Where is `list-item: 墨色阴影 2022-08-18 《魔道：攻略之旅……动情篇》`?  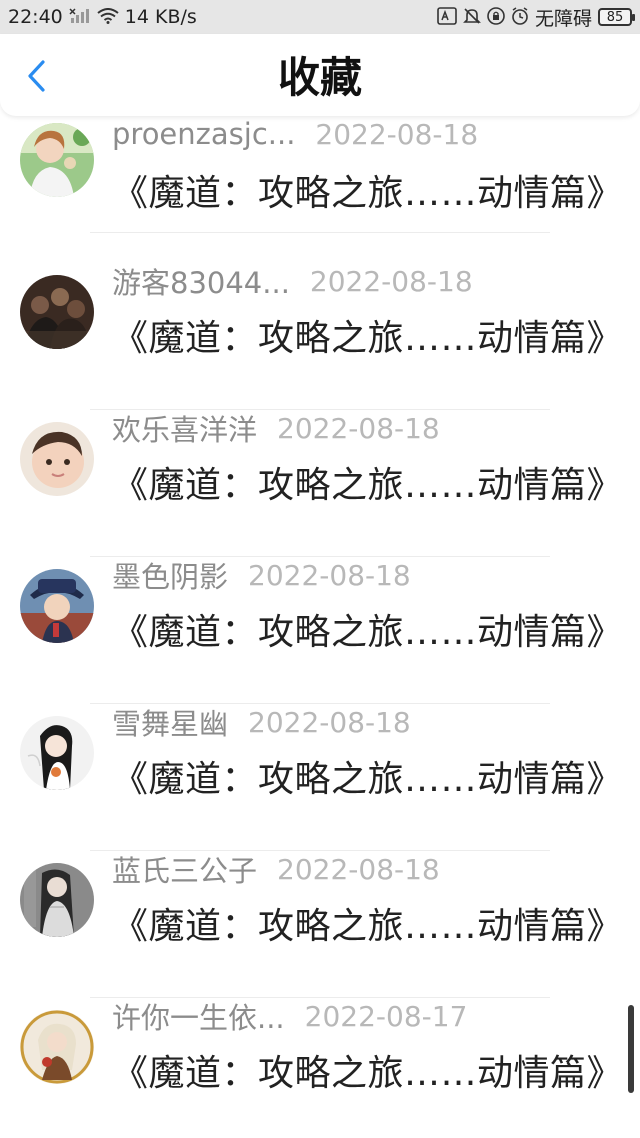
list-item: 墨色阴影 2022-08-18 《魔道：攻略之旅……动情篇》 is located at coordinates (320, 630).